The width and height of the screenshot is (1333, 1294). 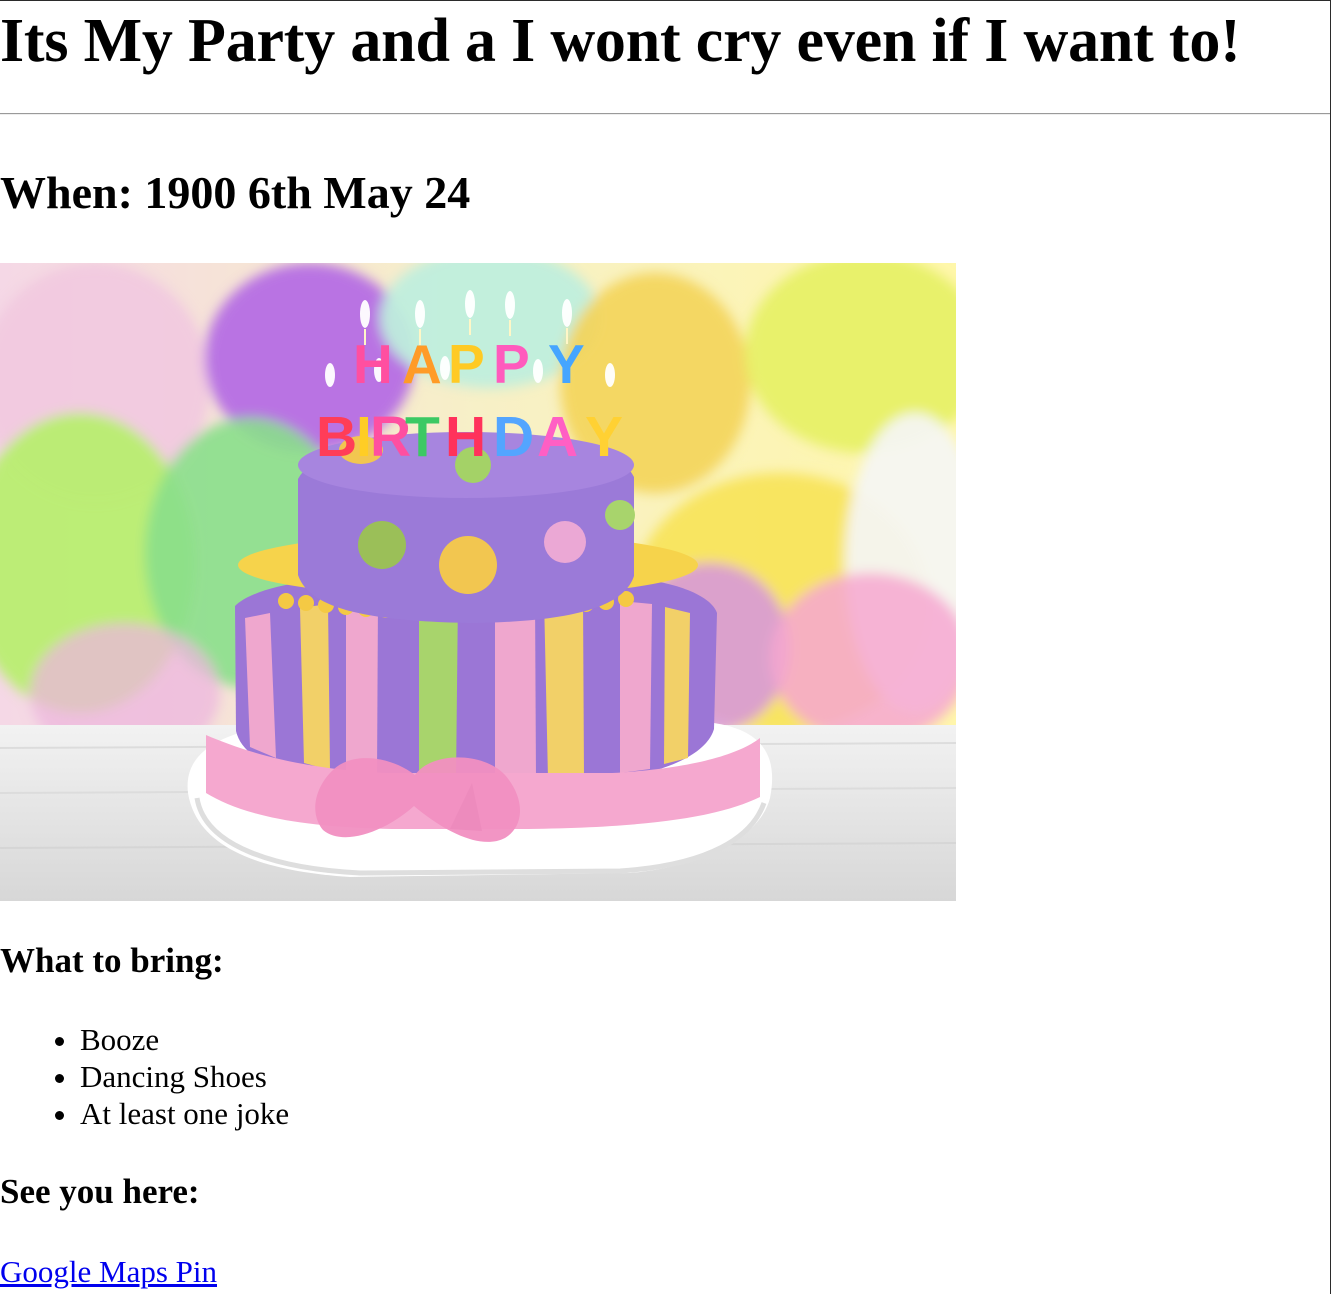 What do you see at coordinates (604, 437) in the screenshot?
I see `svg-text: Y` at bounding box center [604, 437].